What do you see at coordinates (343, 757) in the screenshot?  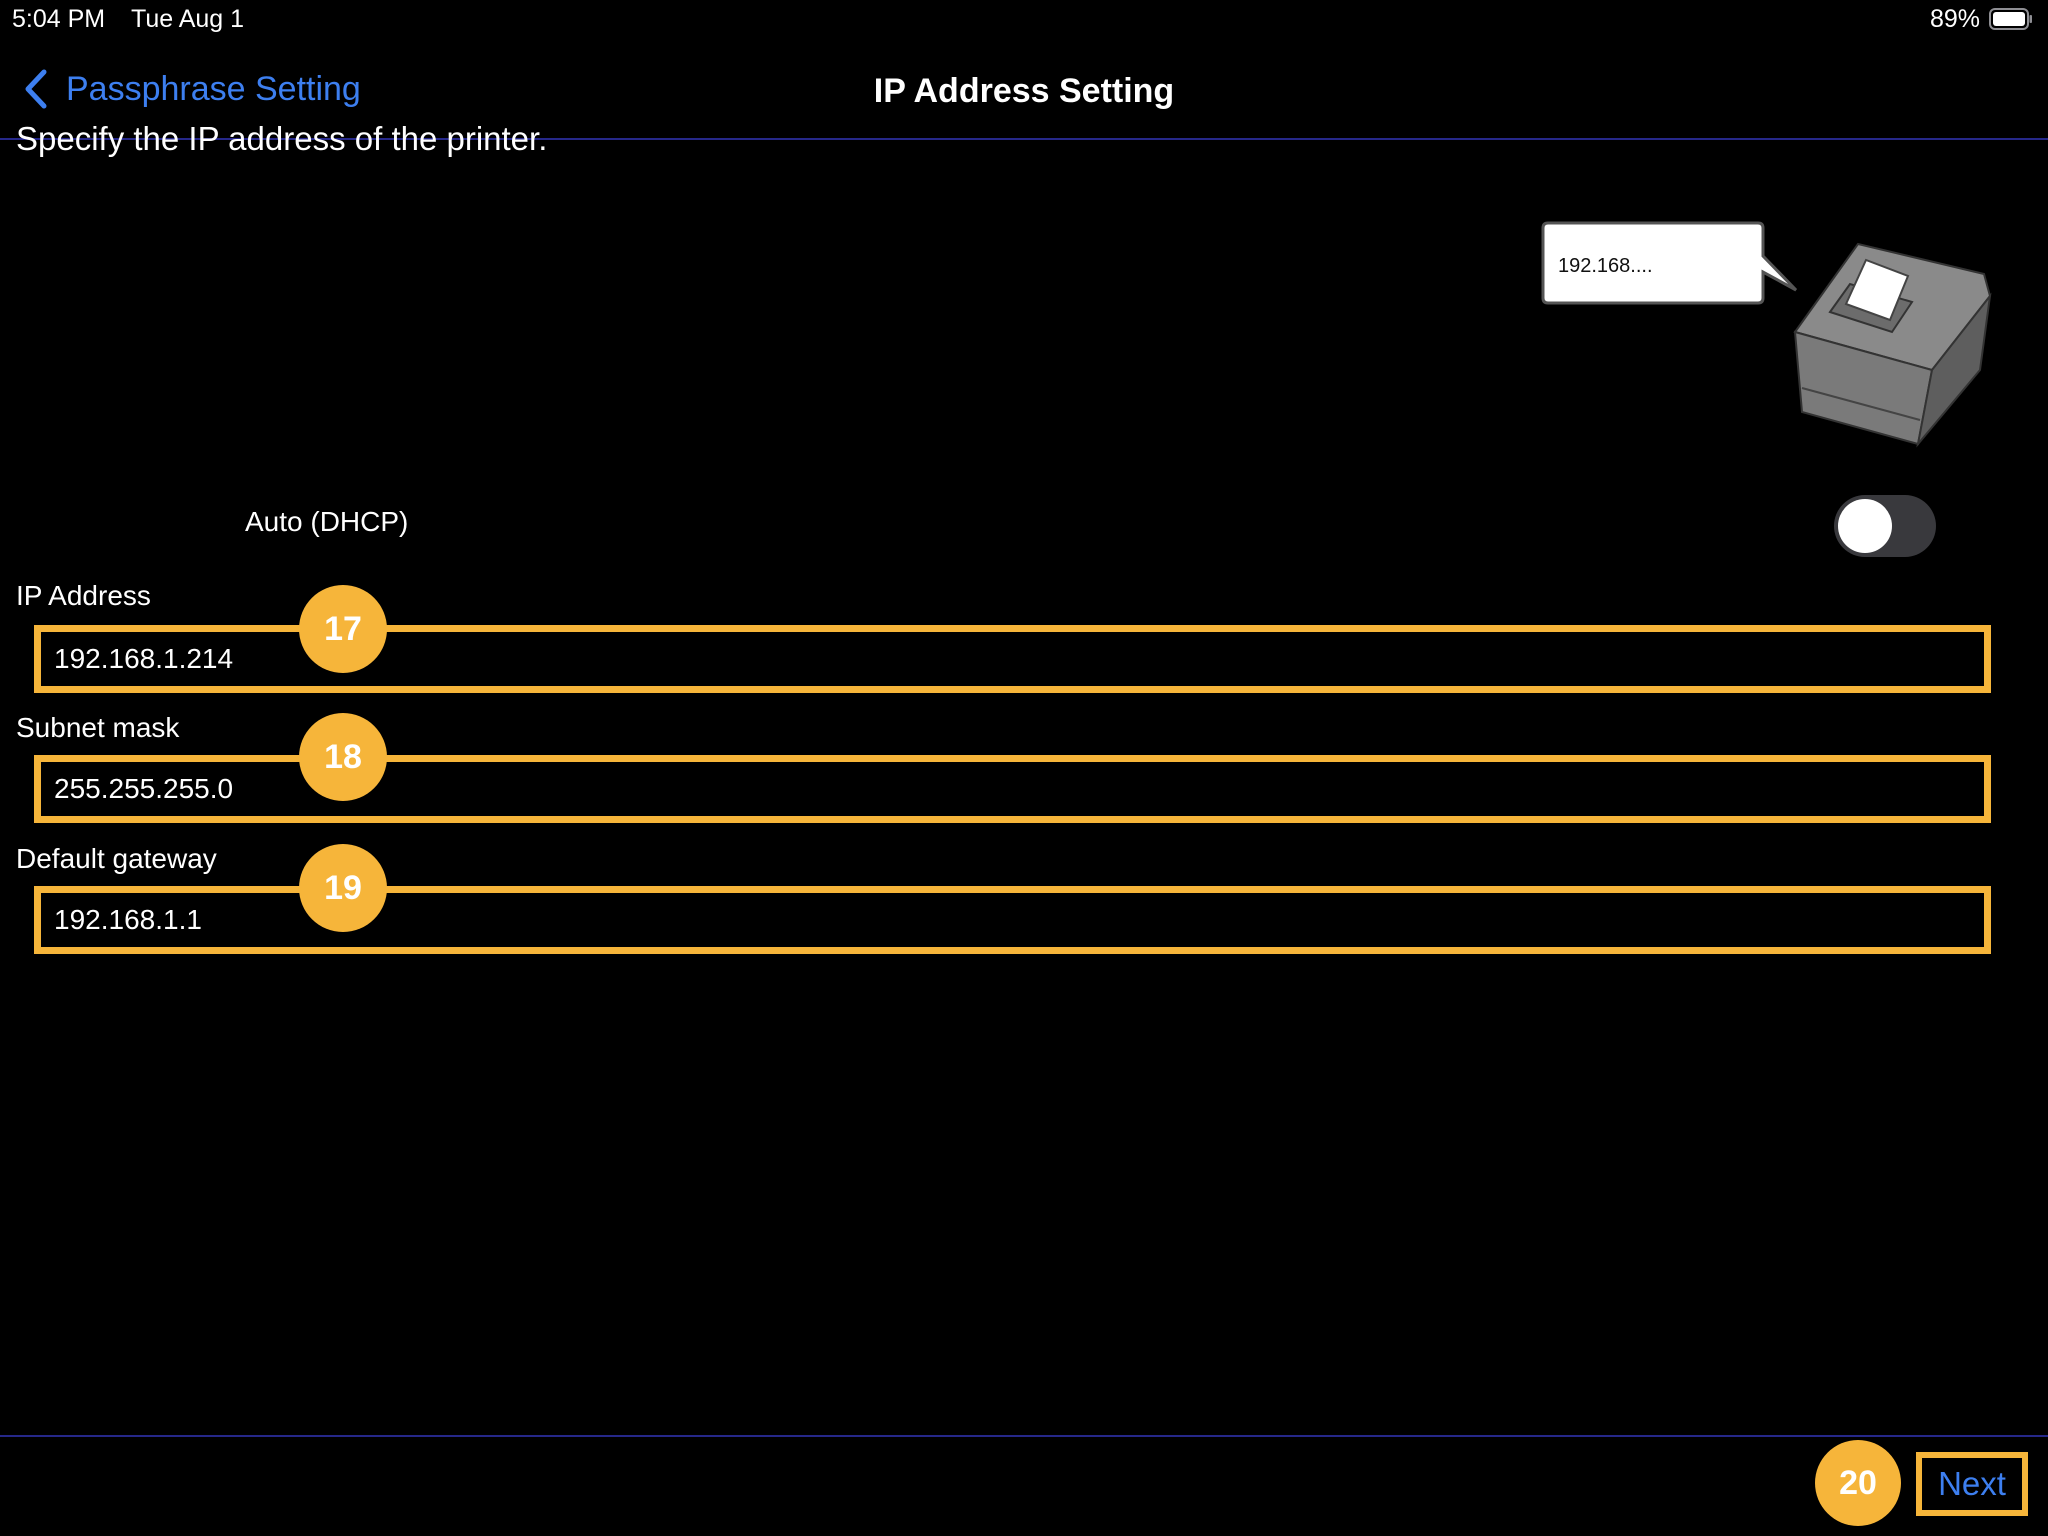 I see `step-badge-18: 18` at bounding box center [343, 757].